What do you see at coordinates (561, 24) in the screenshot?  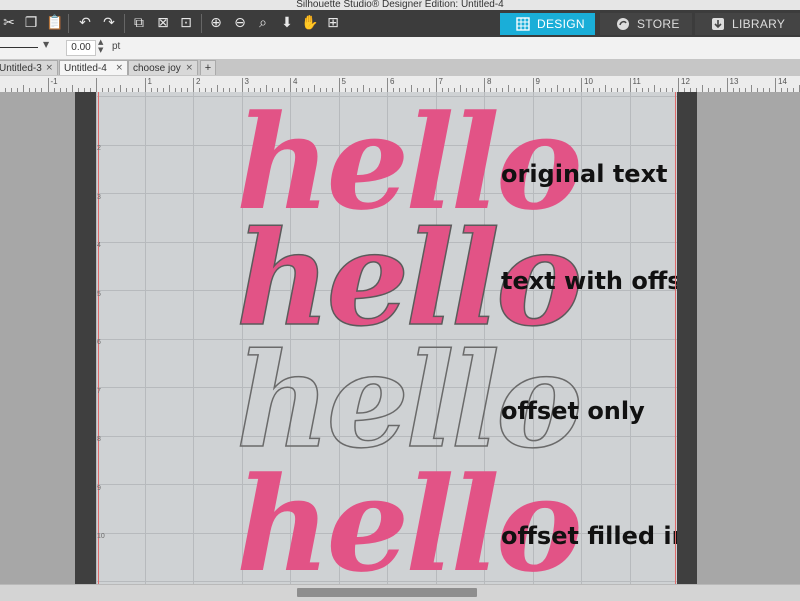 I see `tab-design-label: DESIGN` at bounding box center [561, 24].